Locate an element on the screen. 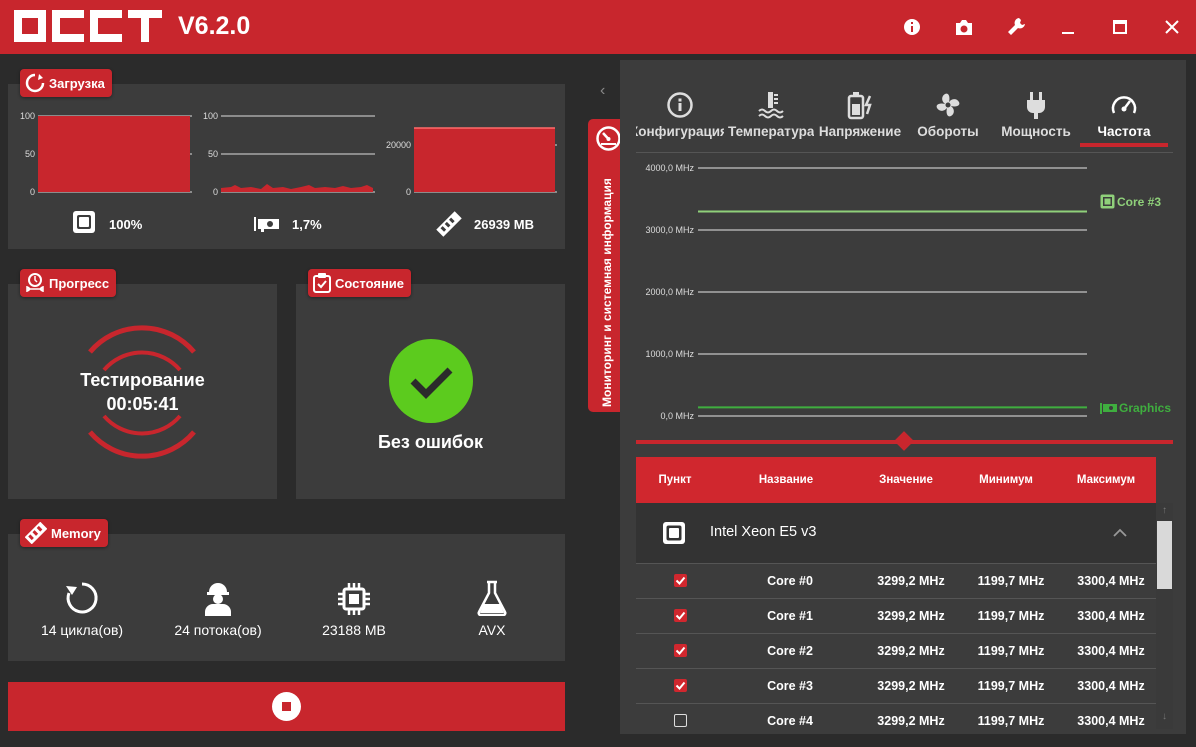  core3-series-text: Core #3 is located at coordinates (1139, 201).